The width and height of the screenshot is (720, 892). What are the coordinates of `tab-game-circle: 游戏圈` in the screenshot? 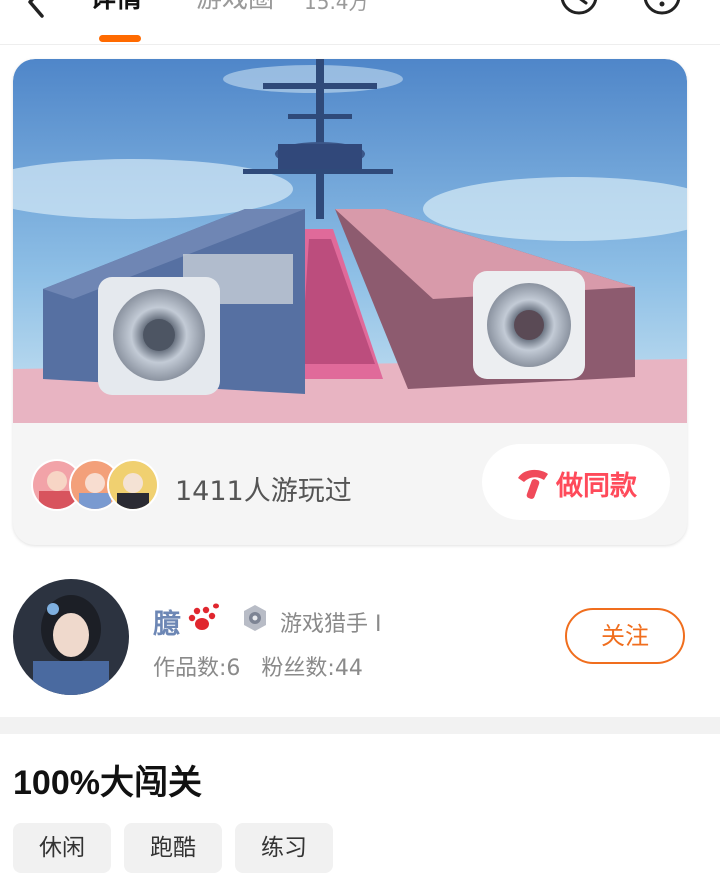 It's located at (235, 7).